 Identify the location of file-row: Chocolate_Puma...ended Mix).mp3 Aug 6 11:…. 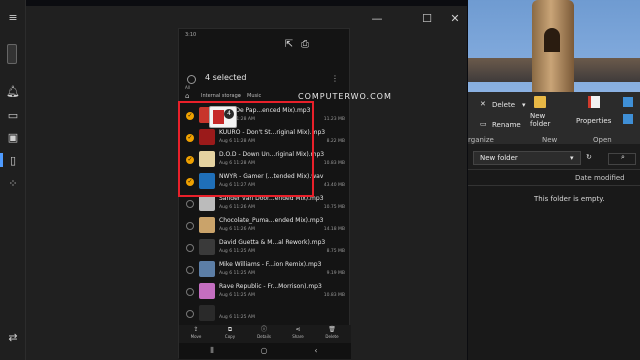
(265, 226).